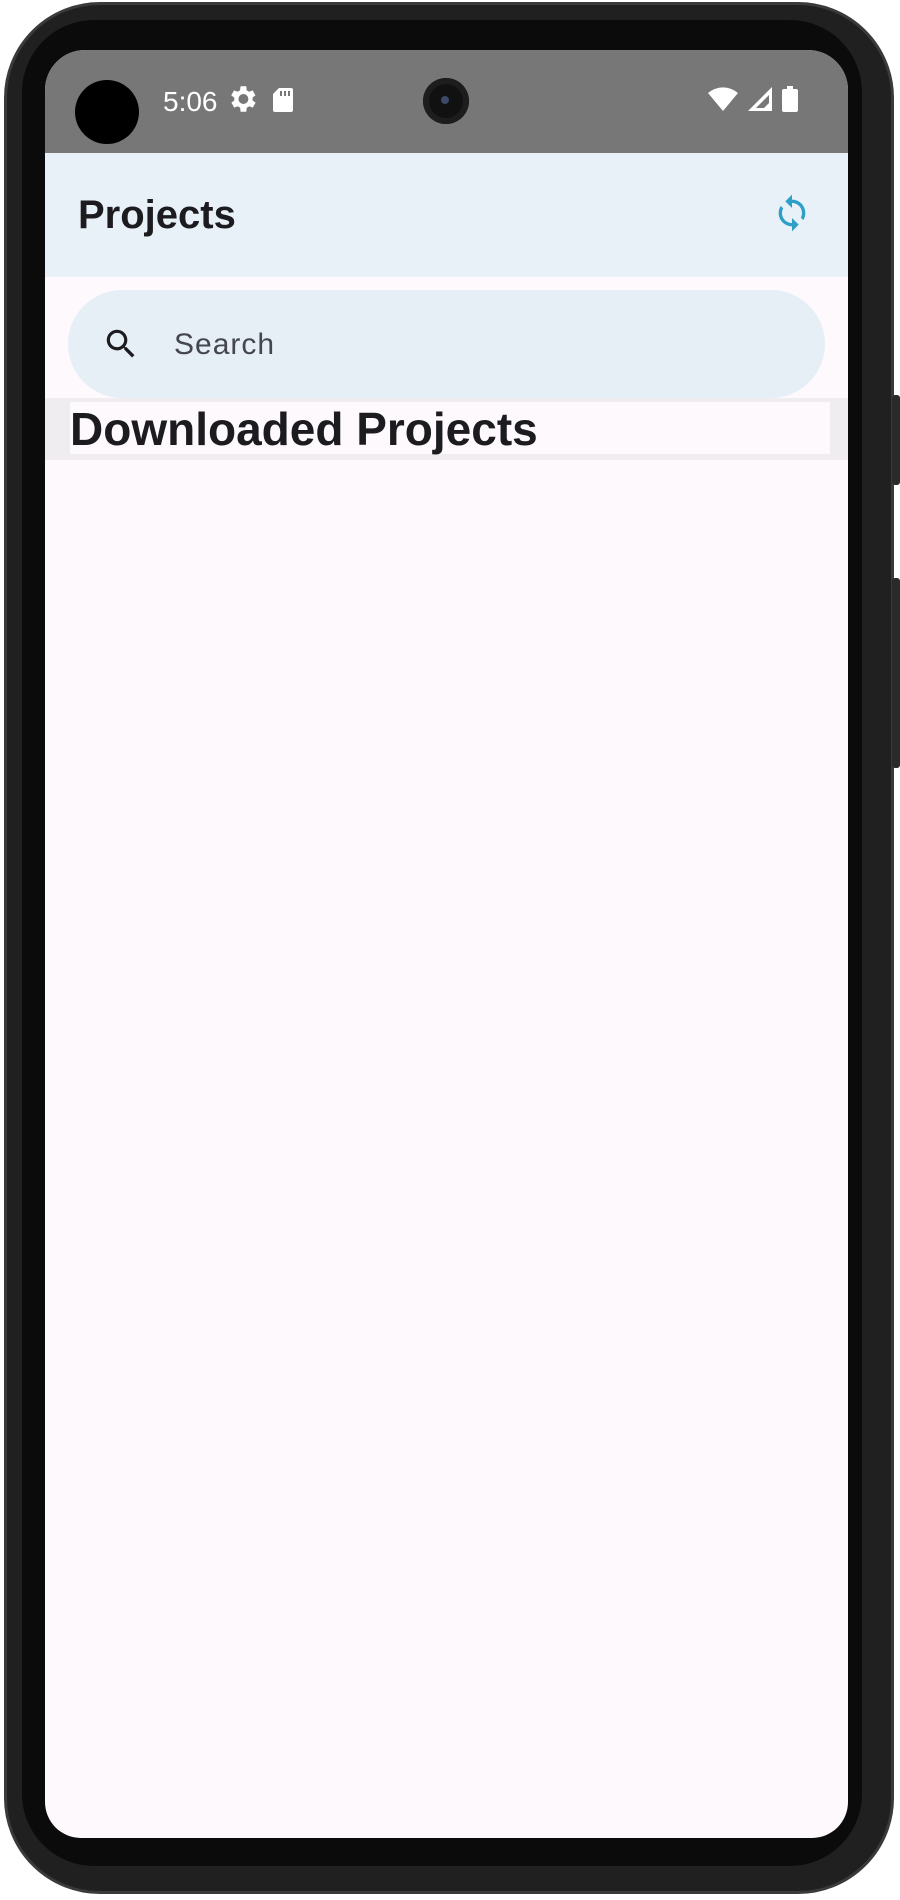  What do you see at coordinates (790, 99) in the screenshot?
I see `battery-icon` at bounding box center [790, 99].